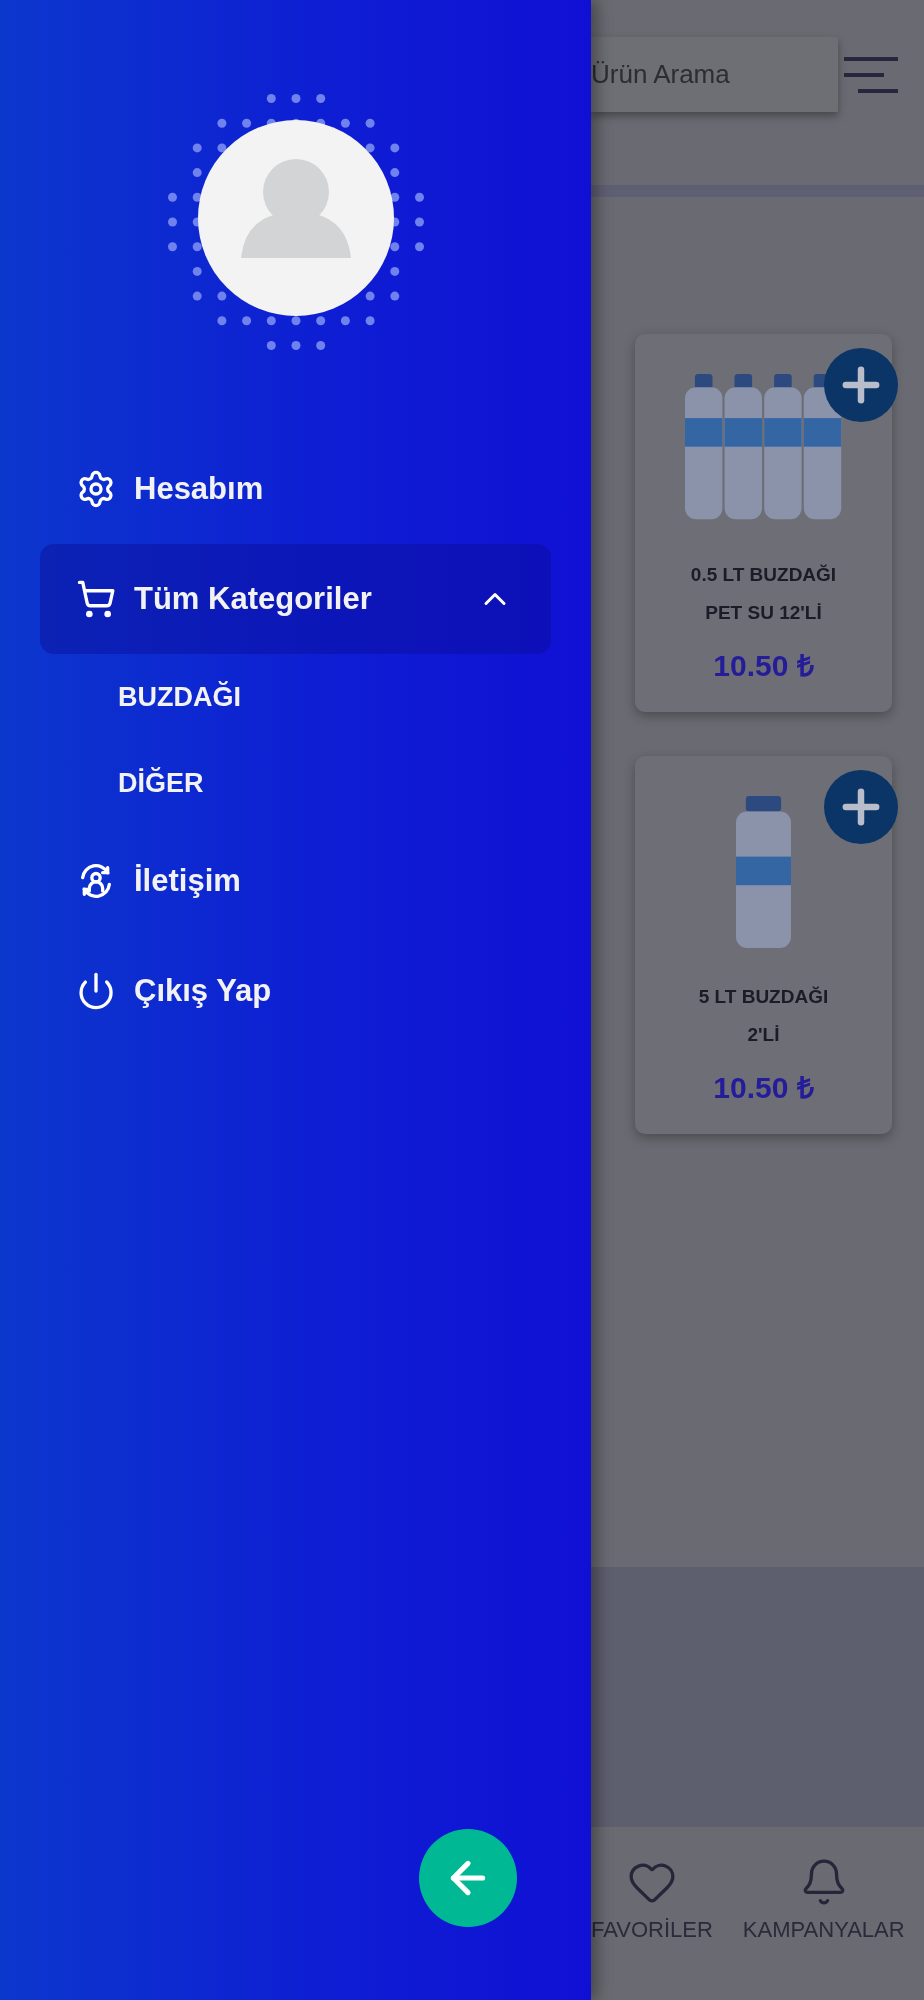 The image size is (924, 2000). What do you see at coordinates (203, 991) in the screenshot?
I see `menu-label: Çıkış Yap` at bounding box center [203, 991].